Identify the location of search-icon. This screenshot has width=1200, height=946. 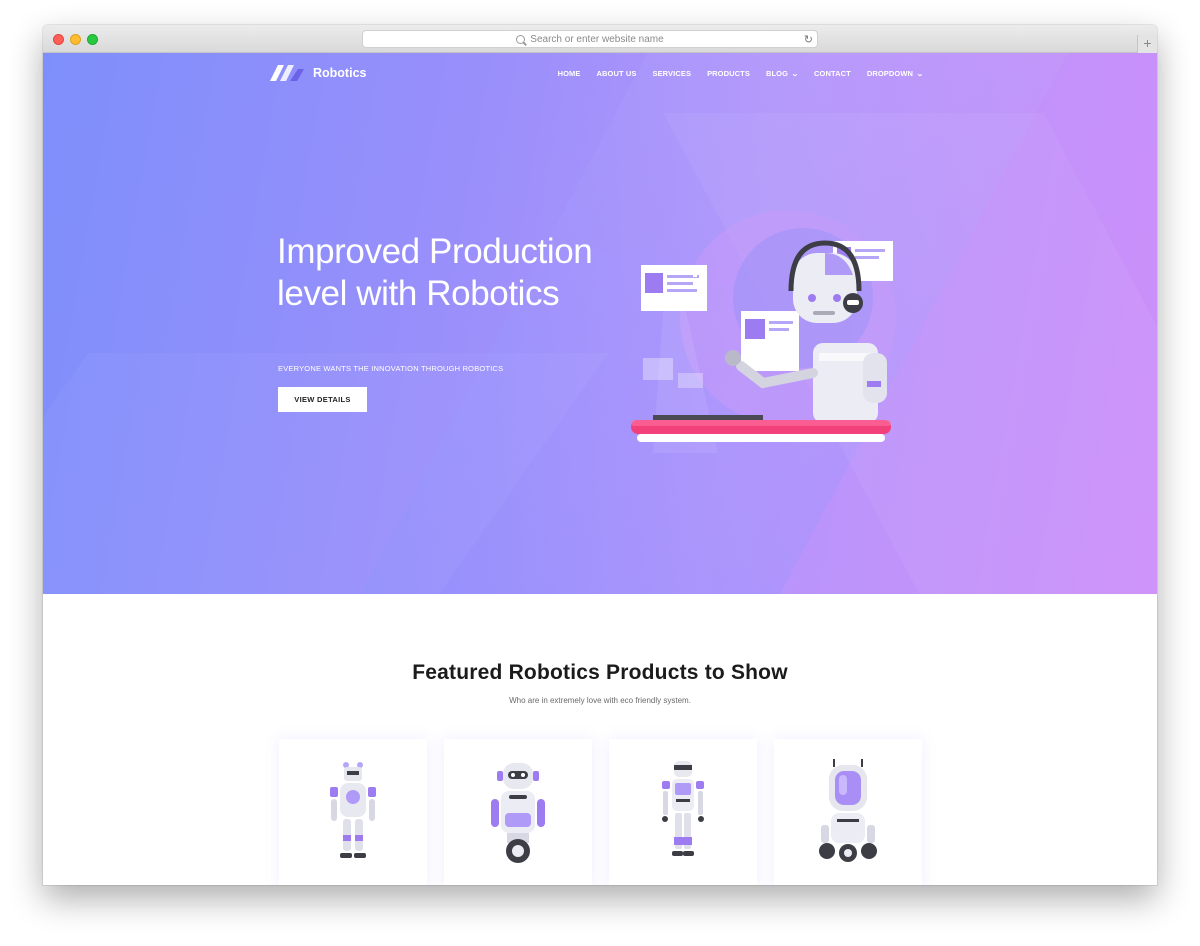
(521, 39).